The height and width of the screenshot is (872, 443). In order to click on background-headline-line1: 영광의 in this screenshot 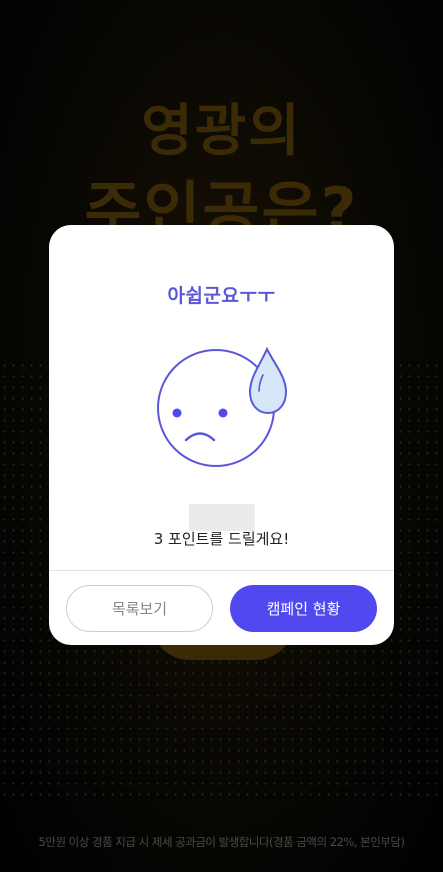, I will do `click(221, 131)`.